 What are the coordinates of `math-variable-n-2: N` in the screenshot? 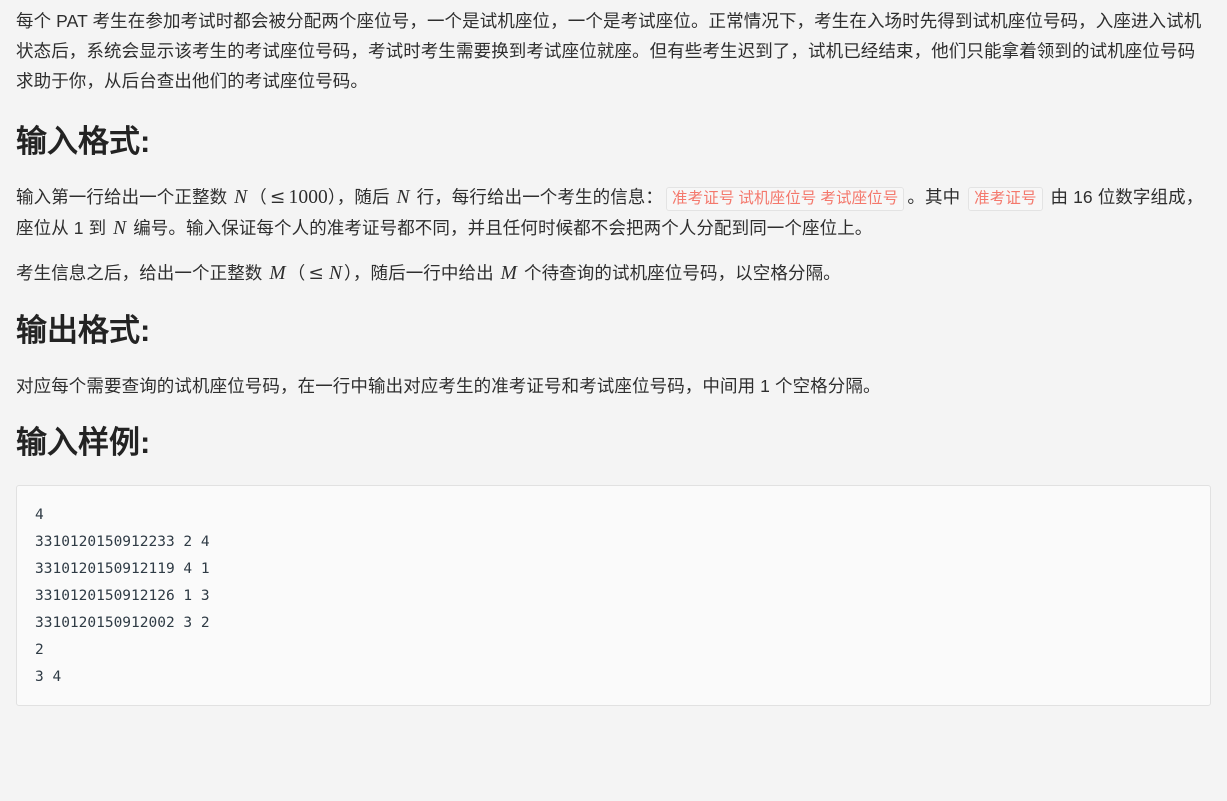 It's located at (403, 197).